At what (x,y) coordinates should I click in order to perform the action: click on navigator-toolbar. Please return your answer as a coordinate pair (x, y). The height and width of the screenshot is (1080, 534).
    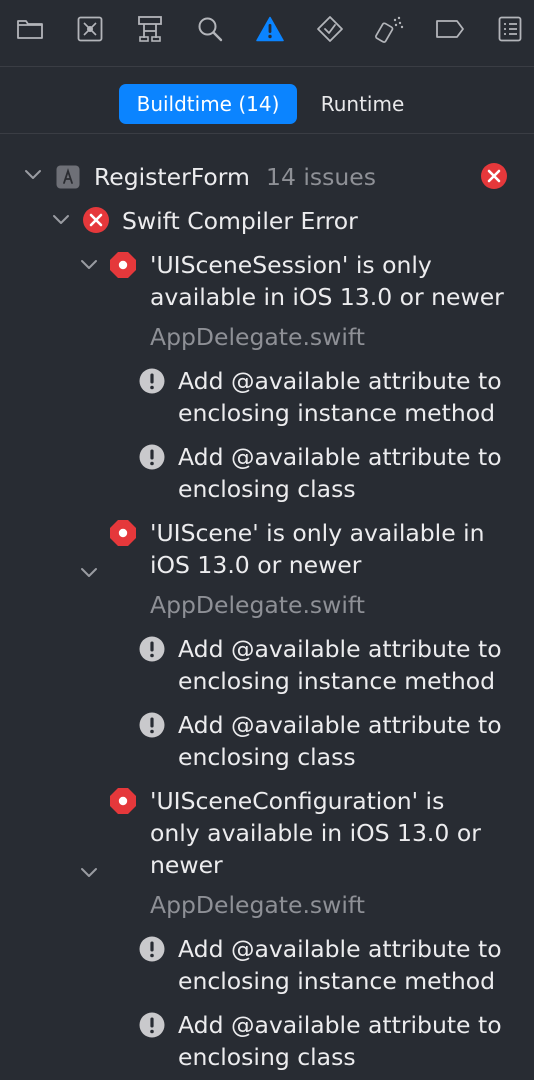
    Looking at the image, I should click on (267, 33).